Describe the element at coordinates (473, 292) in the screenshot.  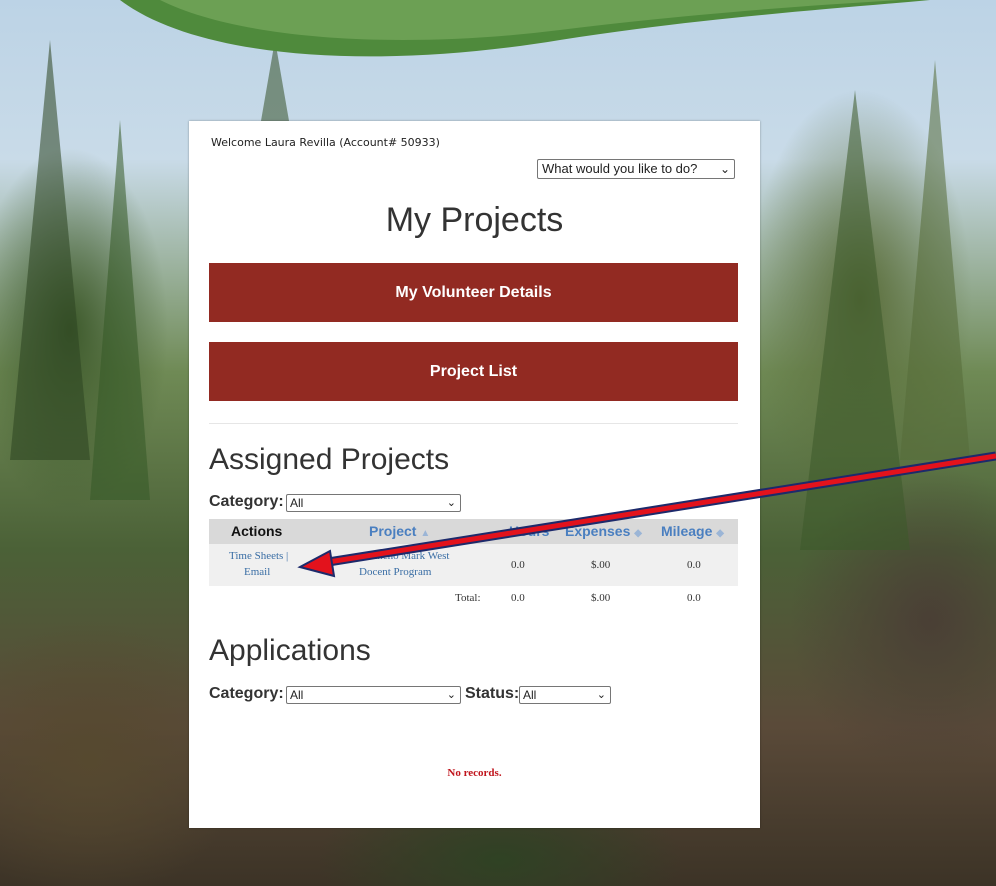
I see `volunteer-details-button: My Volunteer Details` at that location.